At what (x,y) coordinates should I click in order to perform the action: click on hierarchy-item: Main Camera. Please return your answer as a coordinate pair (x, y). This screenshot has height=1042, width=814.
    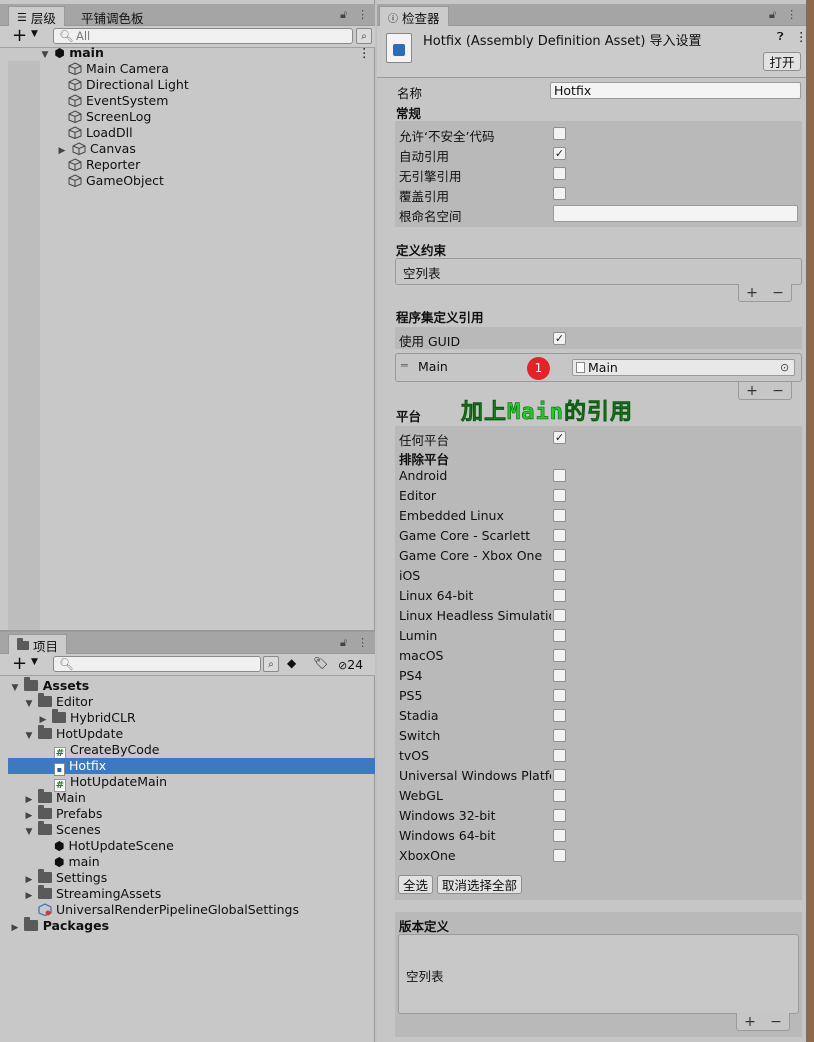
    Looking at the image, I should click on (118, 69).